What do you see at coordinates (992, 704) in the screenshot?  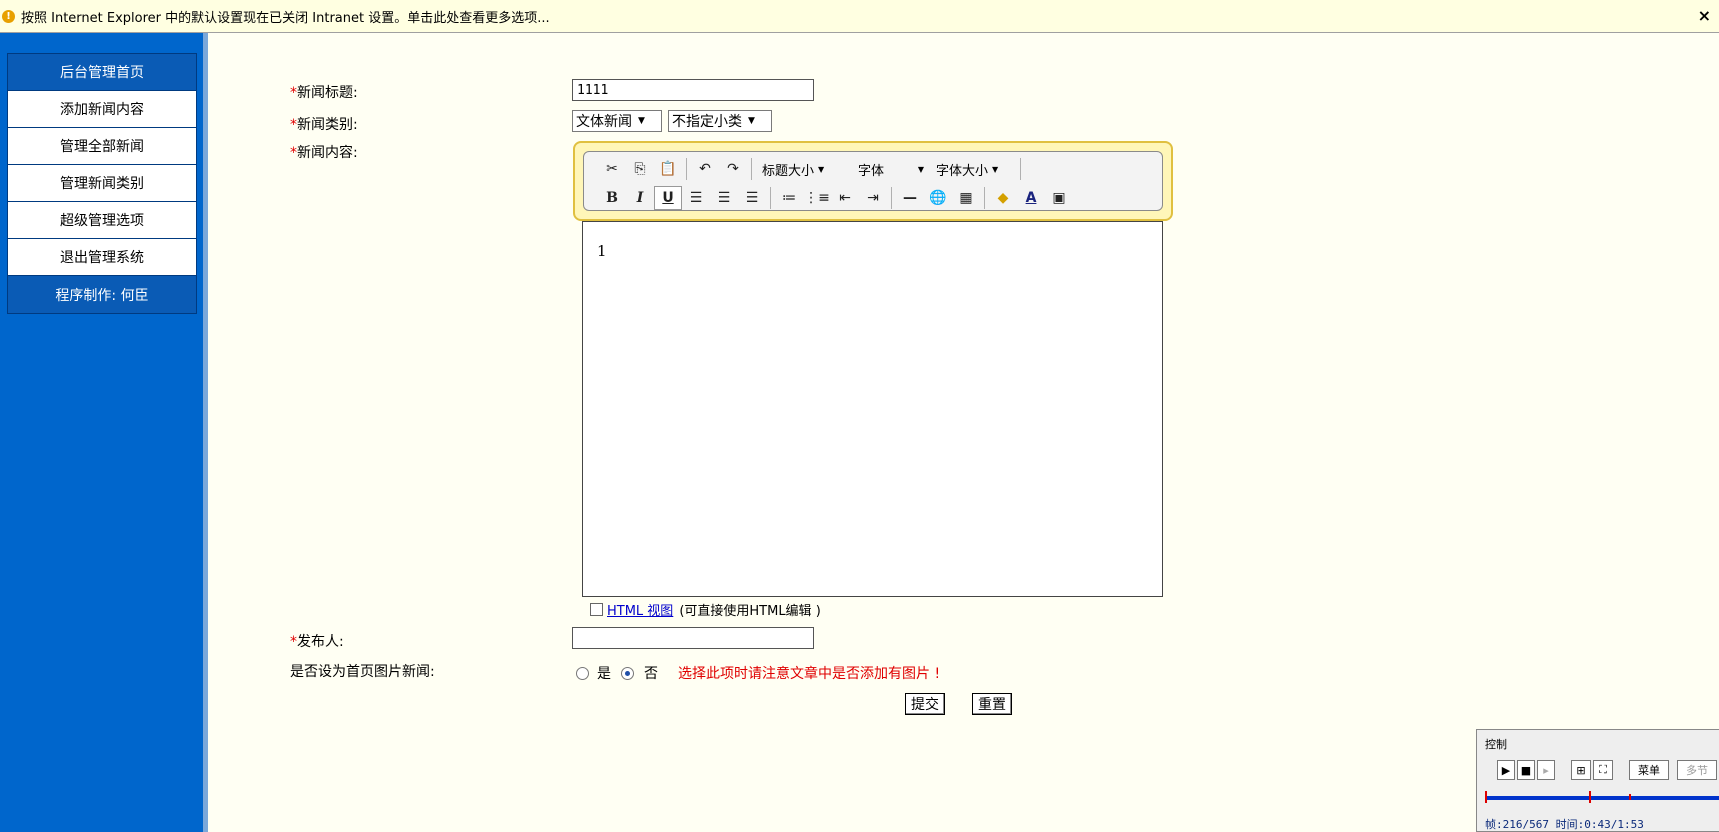 I see `reset-button: 重置` at bounding box center [992, 704].